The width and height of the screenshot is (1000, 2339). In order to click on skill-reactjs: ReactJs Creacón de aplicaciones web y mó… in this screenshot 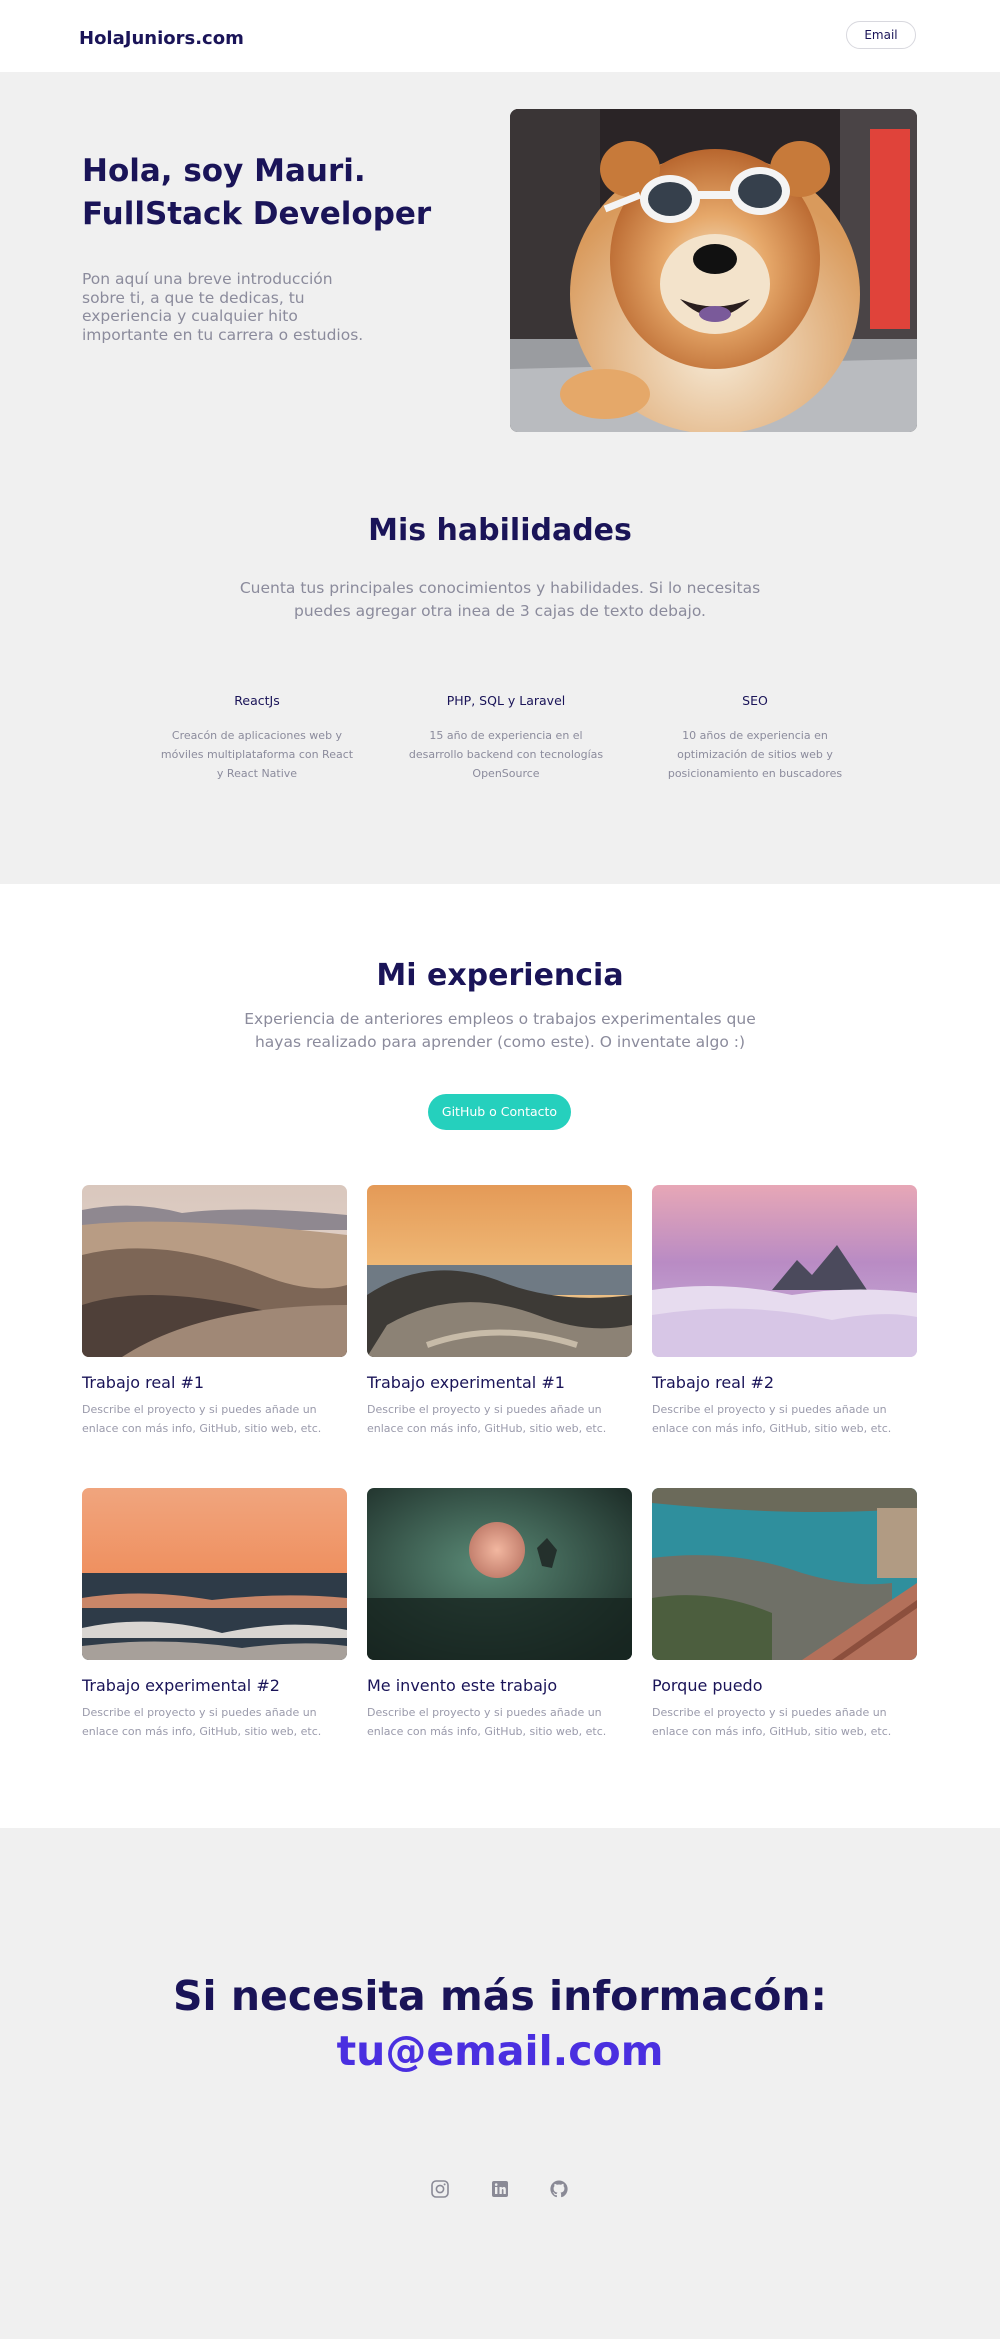, I will do `click(257, 737)`.